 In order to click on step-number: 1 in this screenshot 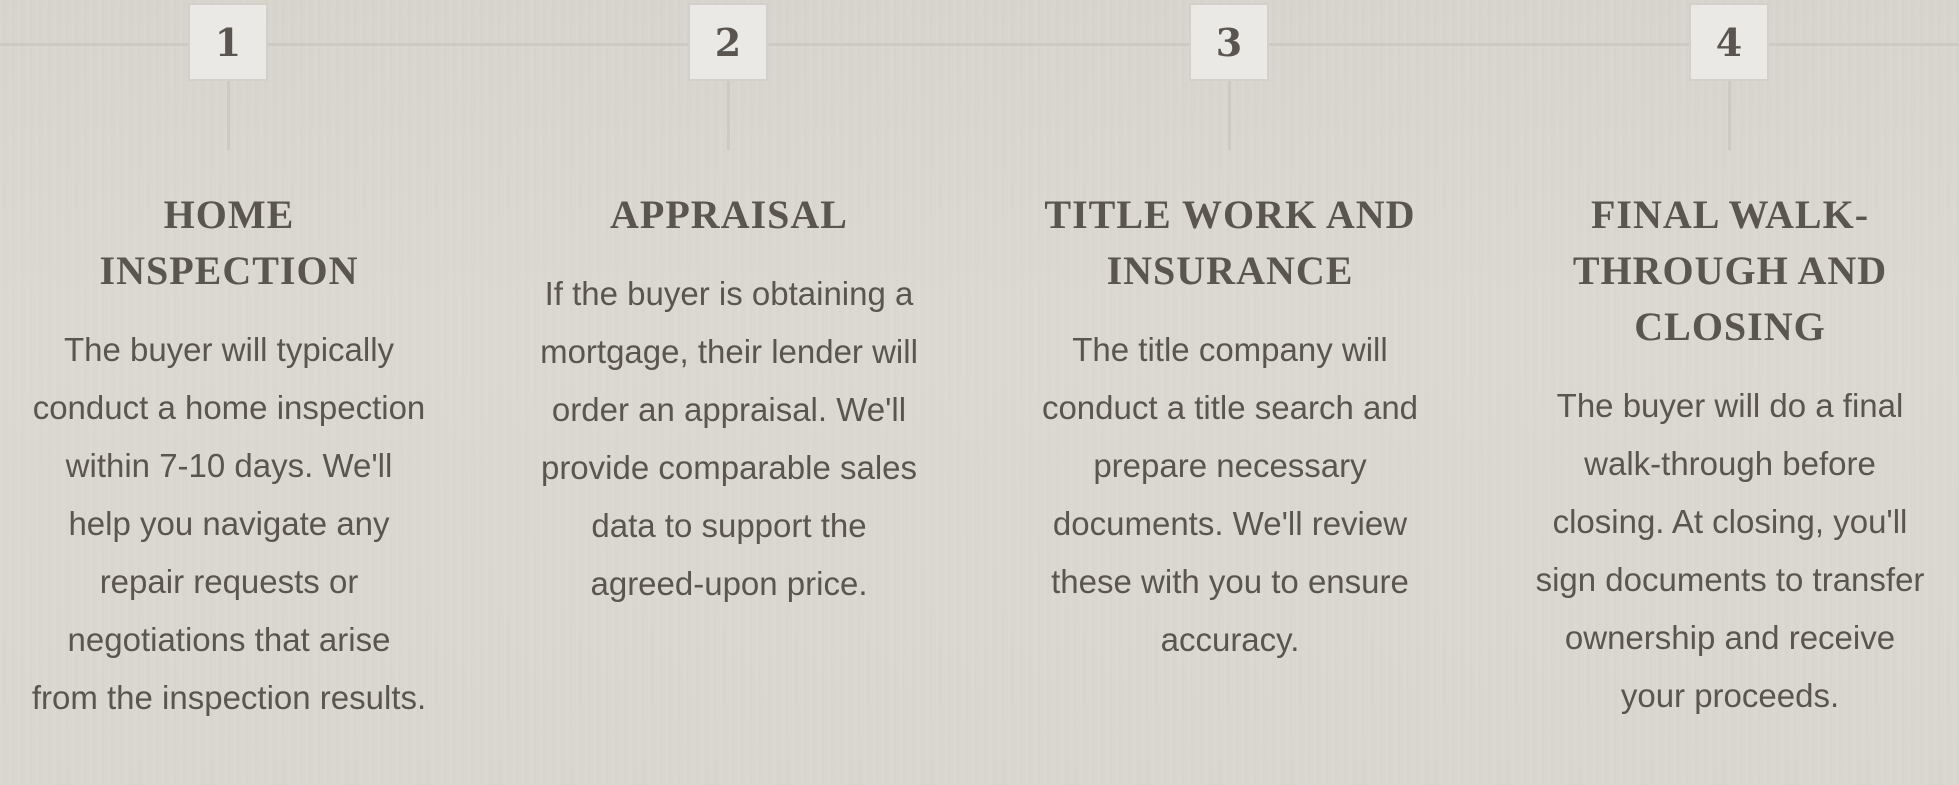, I will do `click(228, 42)`.